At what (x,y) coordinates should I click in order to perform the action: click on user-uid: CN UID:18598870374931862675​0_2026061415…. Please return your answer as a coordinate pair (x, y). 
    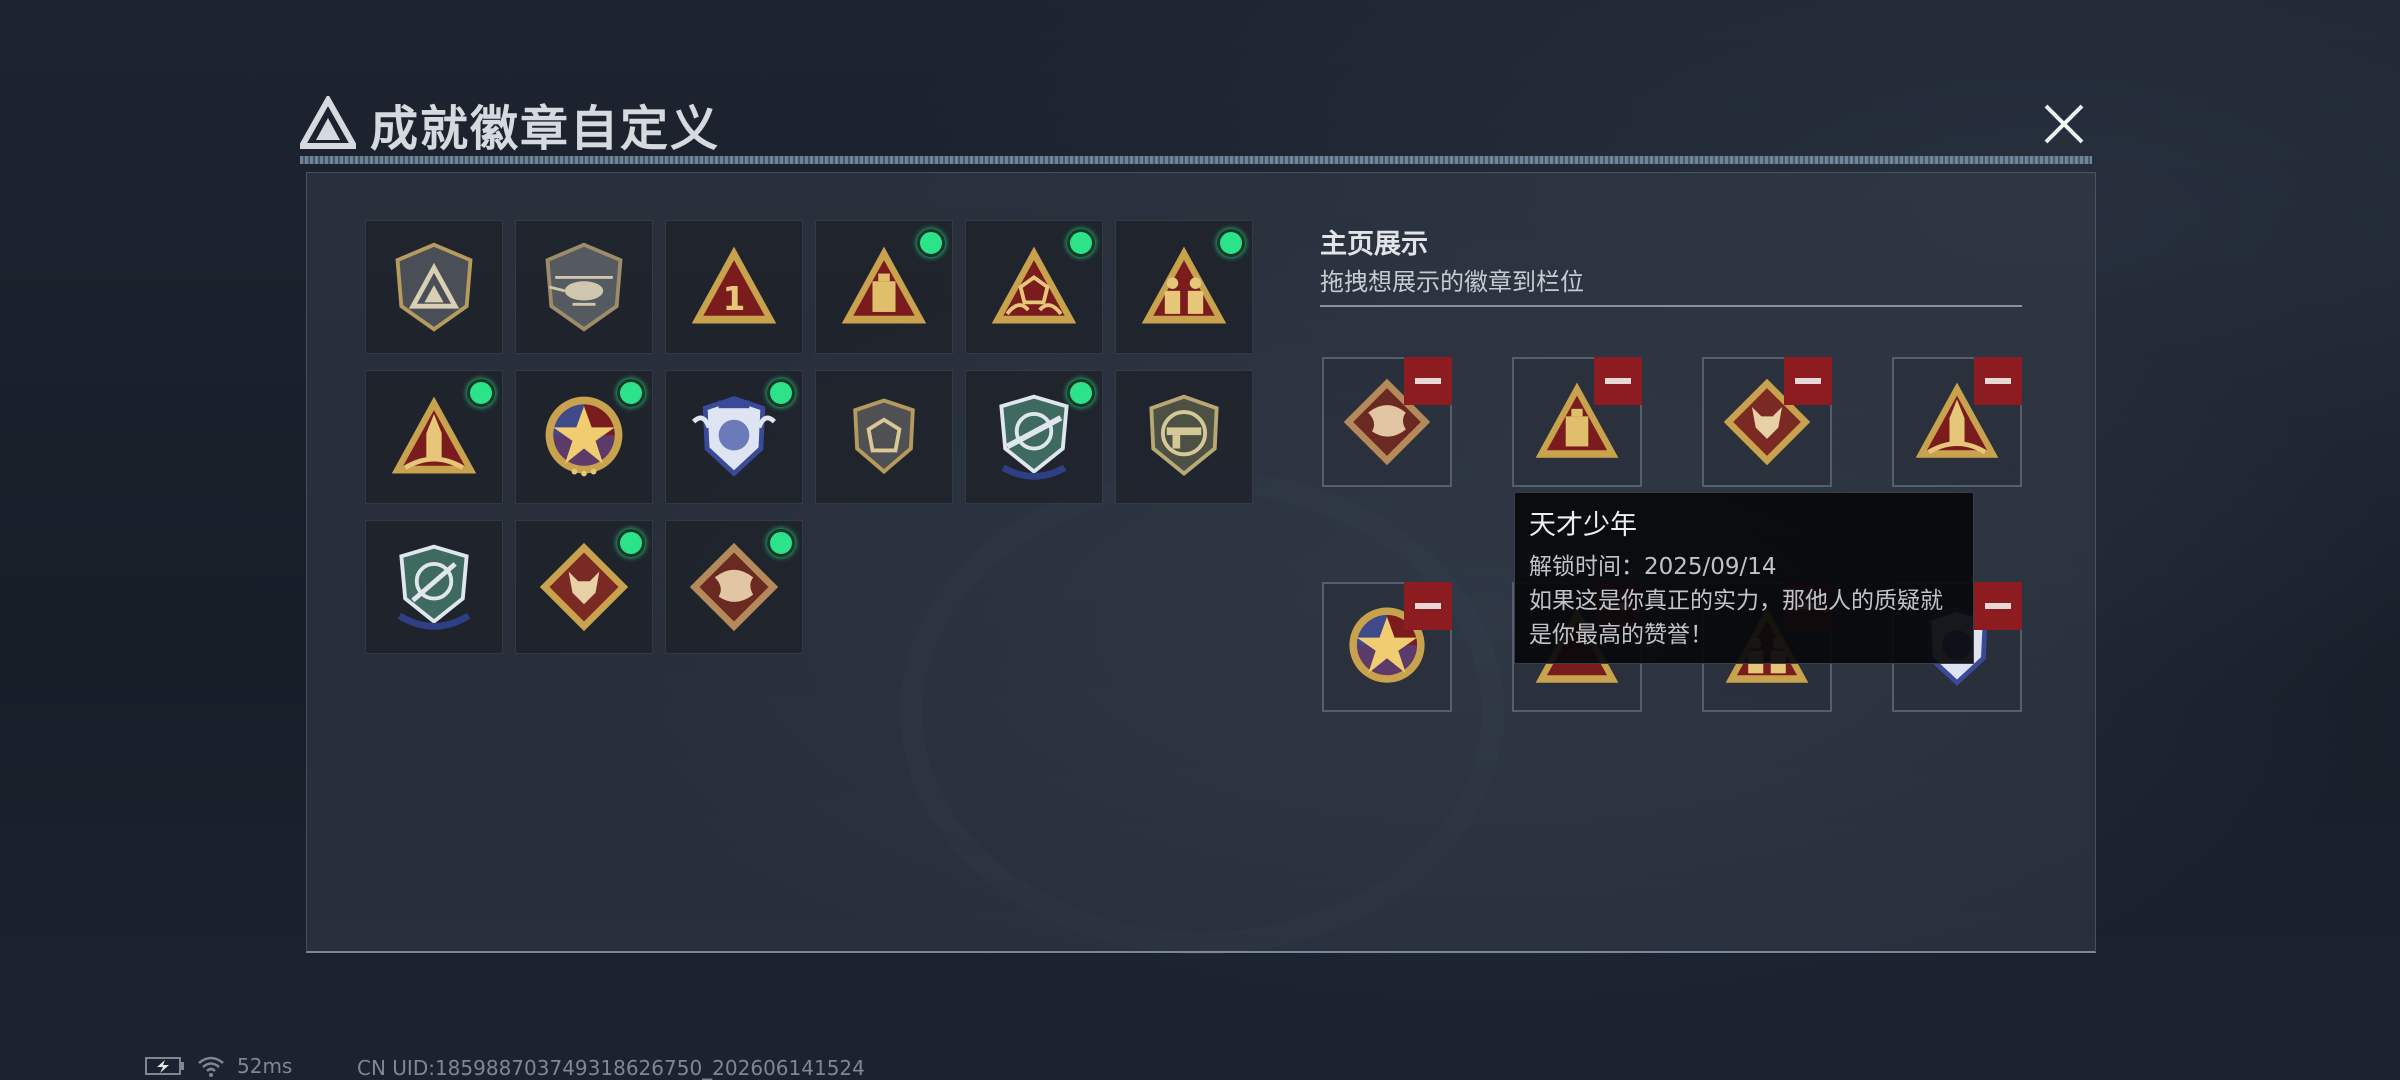
    Looking at the image, I should click on (611, 1068).